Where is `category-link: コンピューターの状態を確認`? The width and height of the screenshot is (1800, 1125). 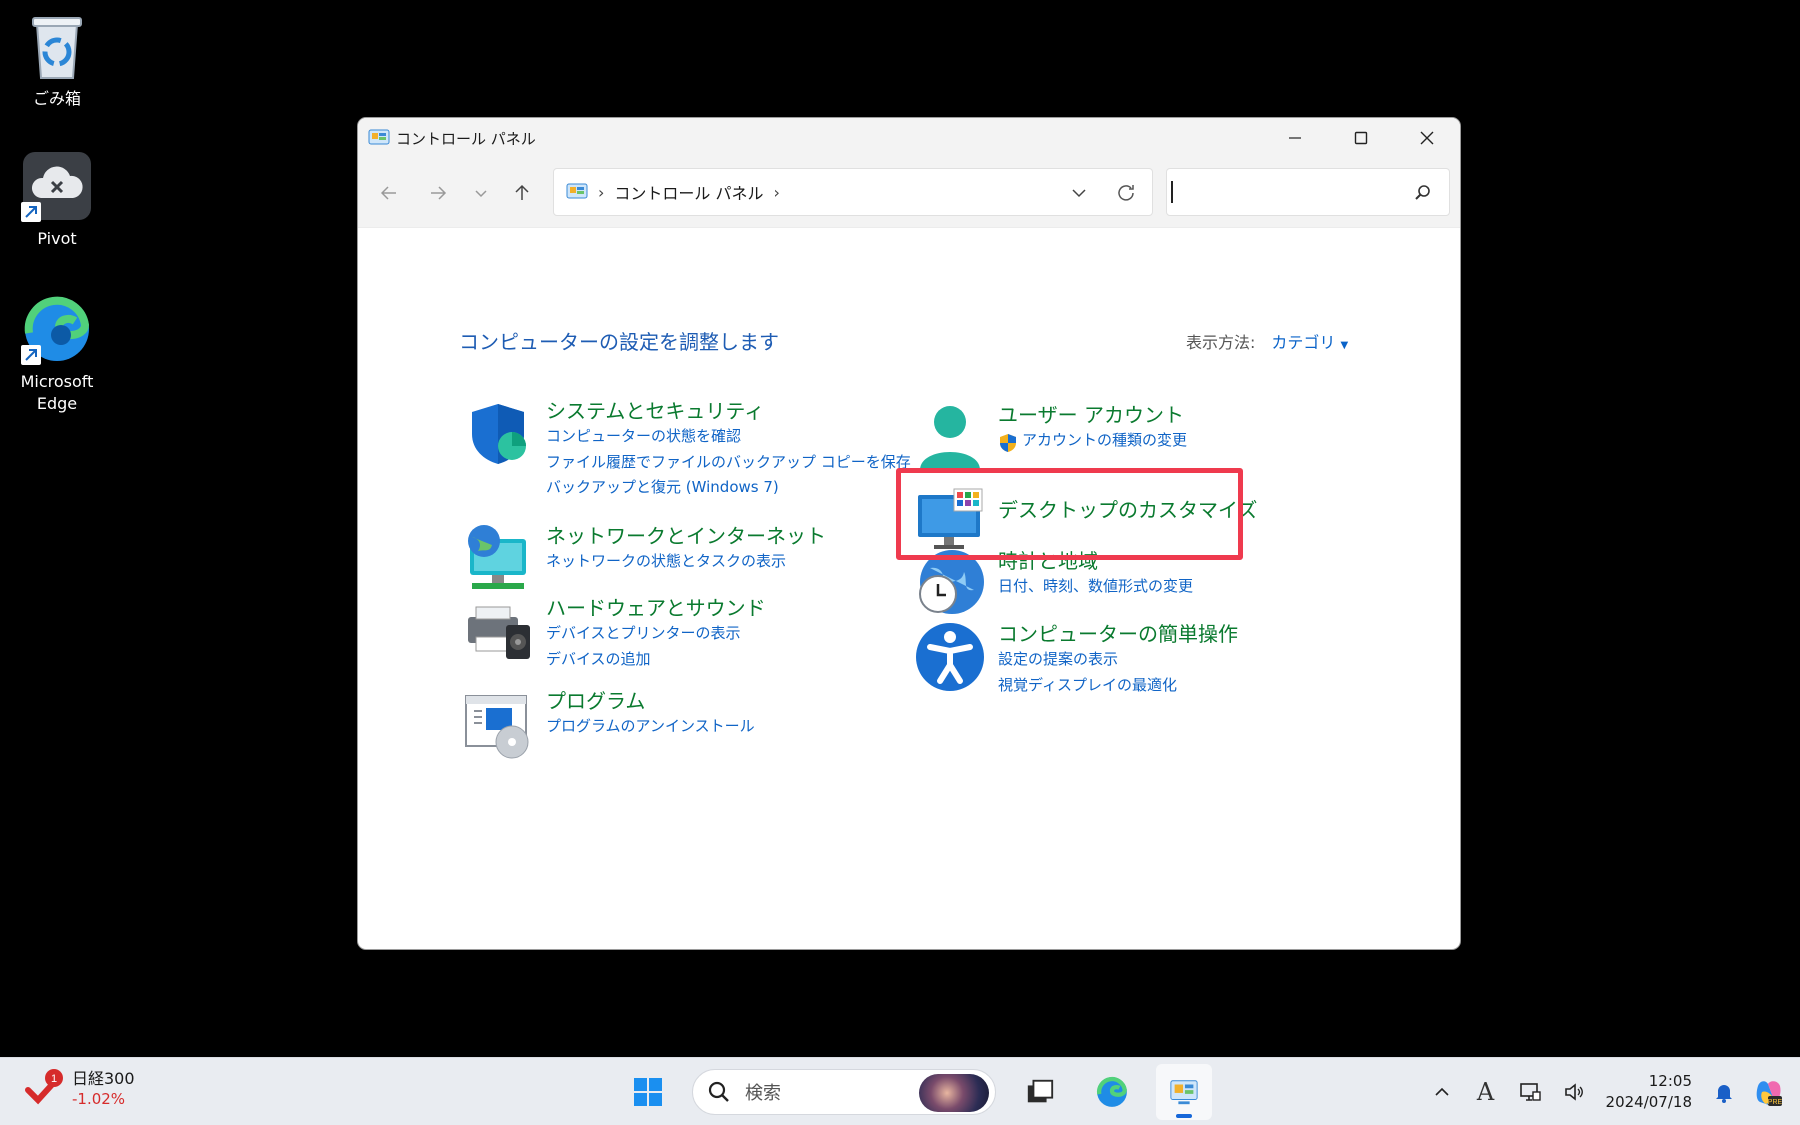 category-link: コンピューターの状態を確認 is located at coordinates (728, 437).